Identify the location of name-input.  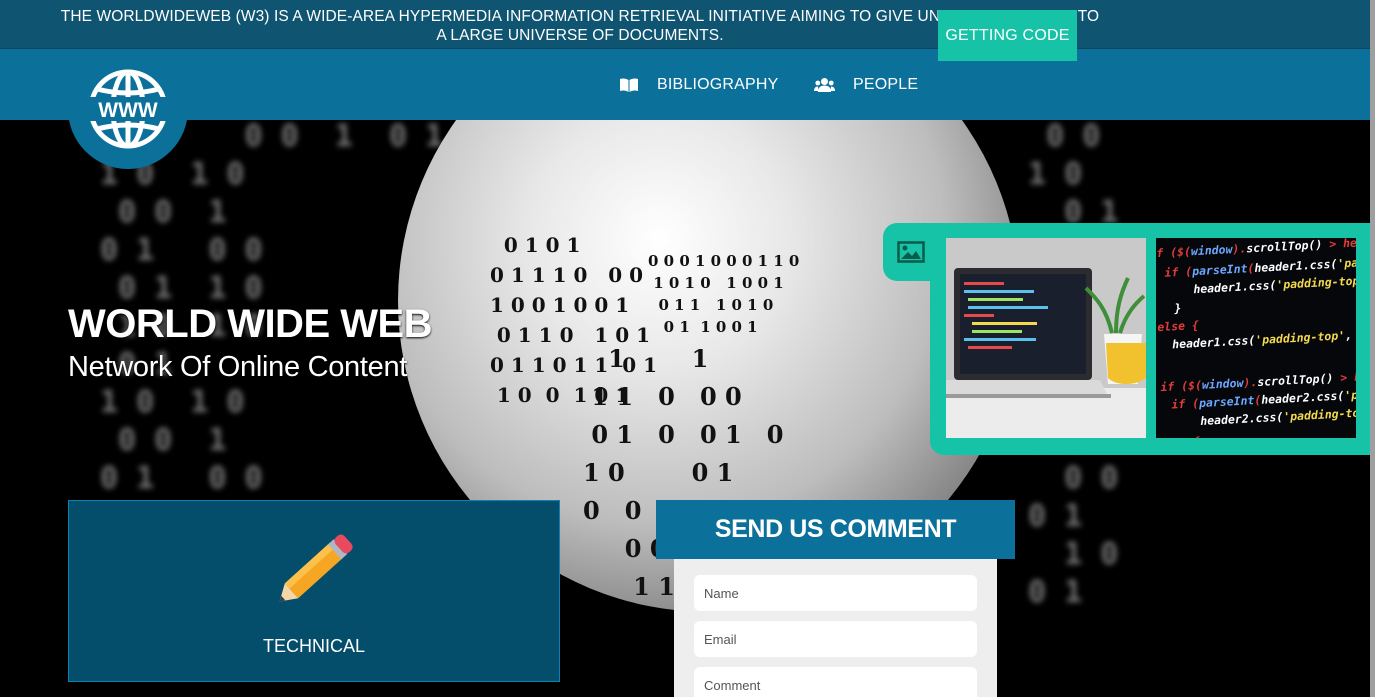
(835, 593).